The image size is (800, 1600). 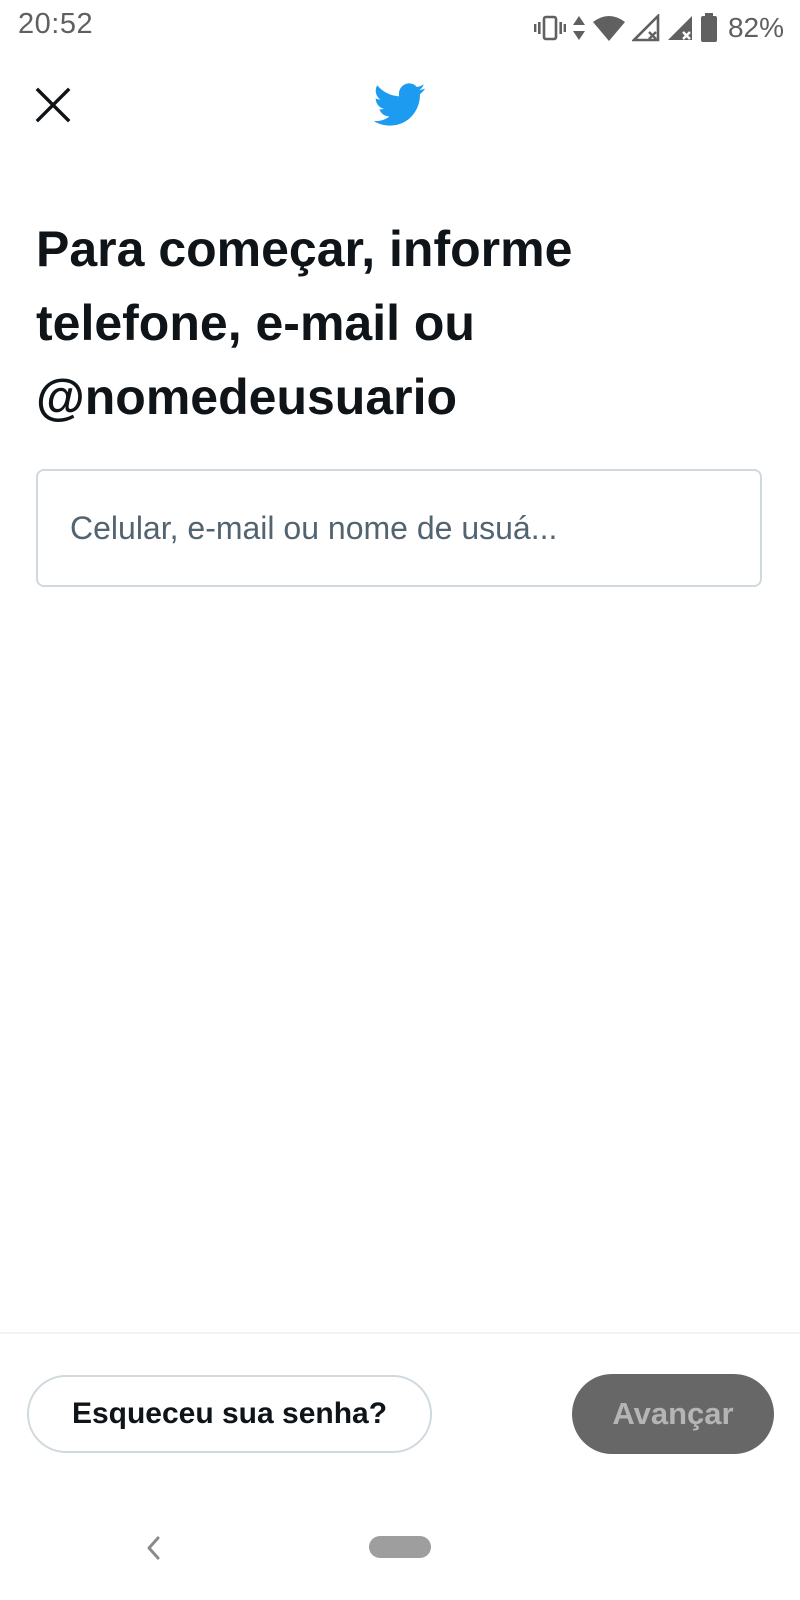 What do you see at coordinates (709, 28) in the screenshot?
I see `battery-icon` at bounding box center [709, 28].